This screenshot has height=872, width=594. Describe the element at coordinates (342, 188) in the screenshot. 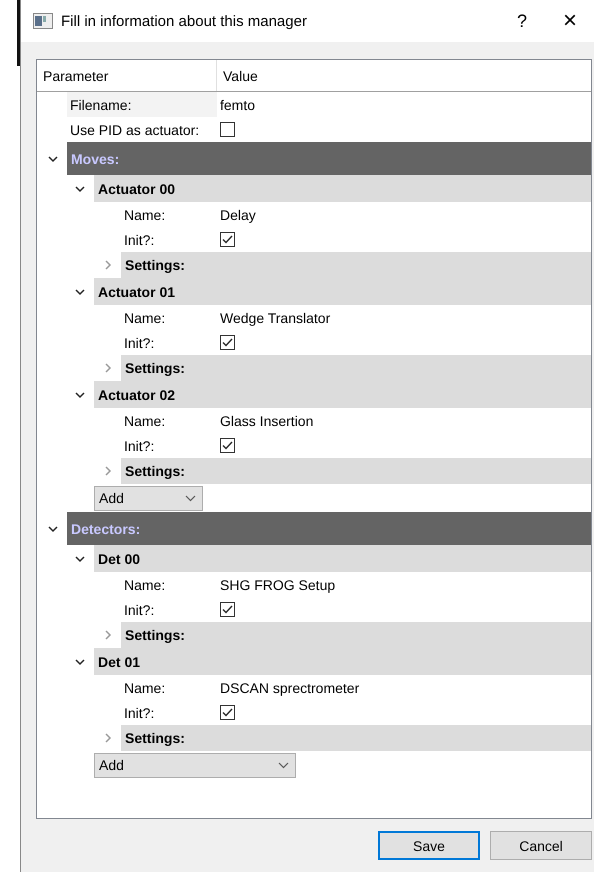

I see `item-header: Actuator 00` at that location.